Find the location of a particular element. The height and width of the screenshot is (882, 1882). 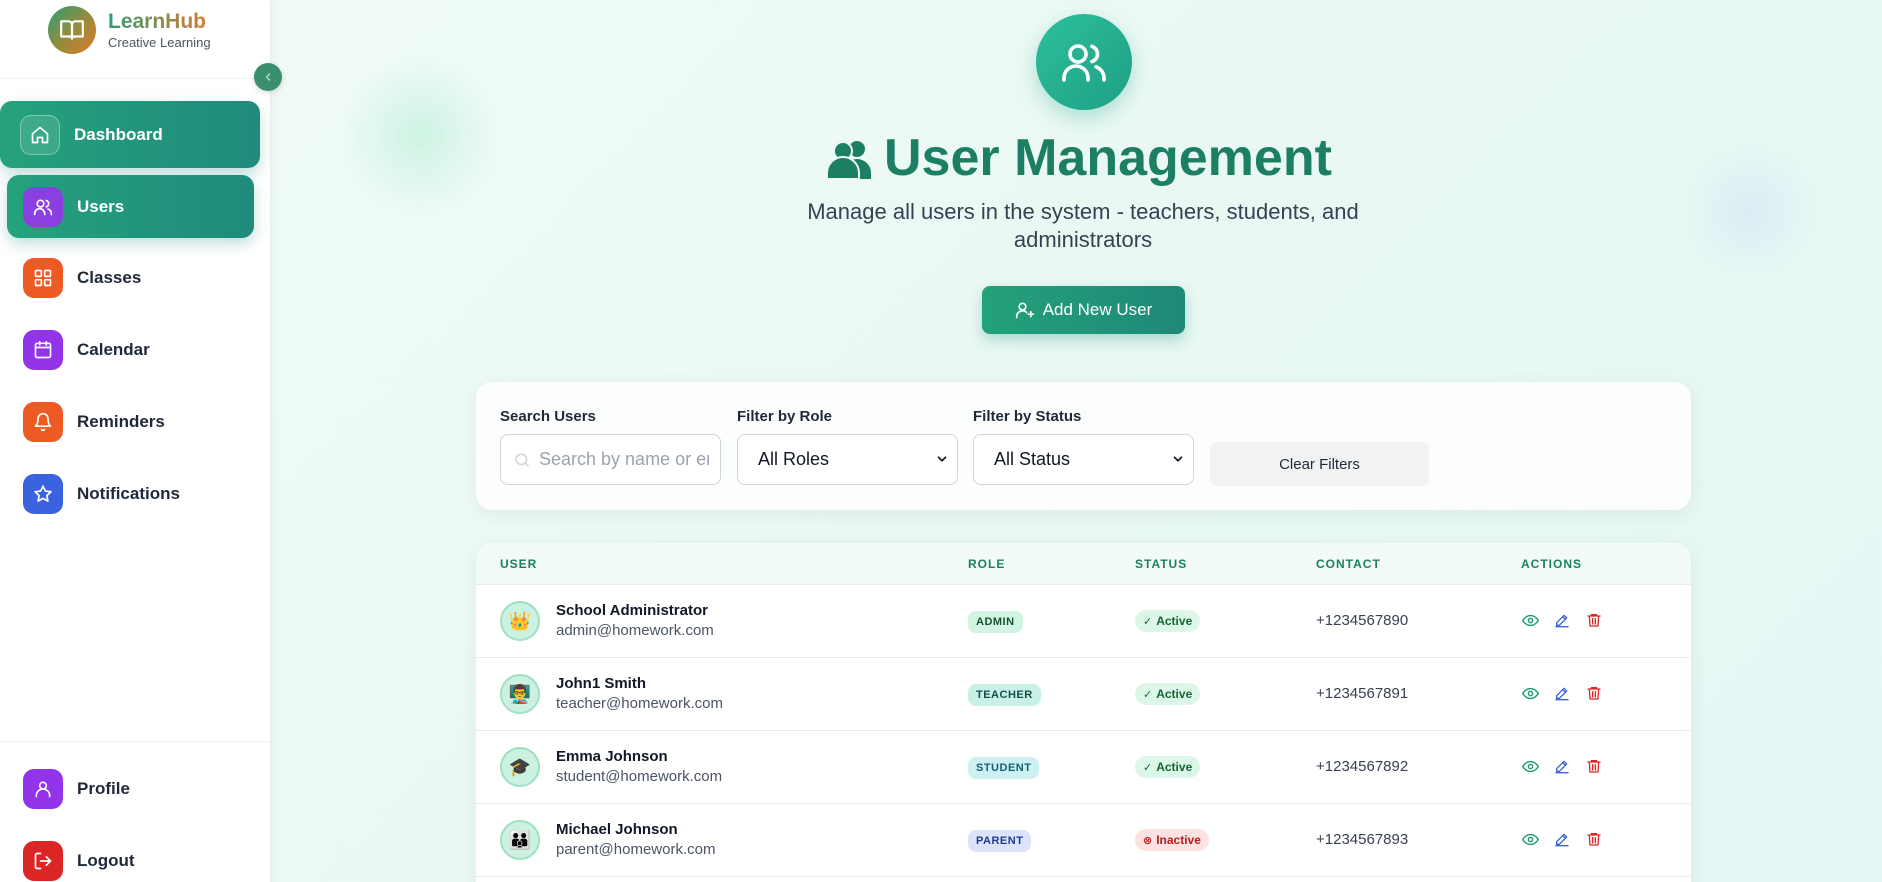

avatar: 🎓 is located at coordinates (520, 767).